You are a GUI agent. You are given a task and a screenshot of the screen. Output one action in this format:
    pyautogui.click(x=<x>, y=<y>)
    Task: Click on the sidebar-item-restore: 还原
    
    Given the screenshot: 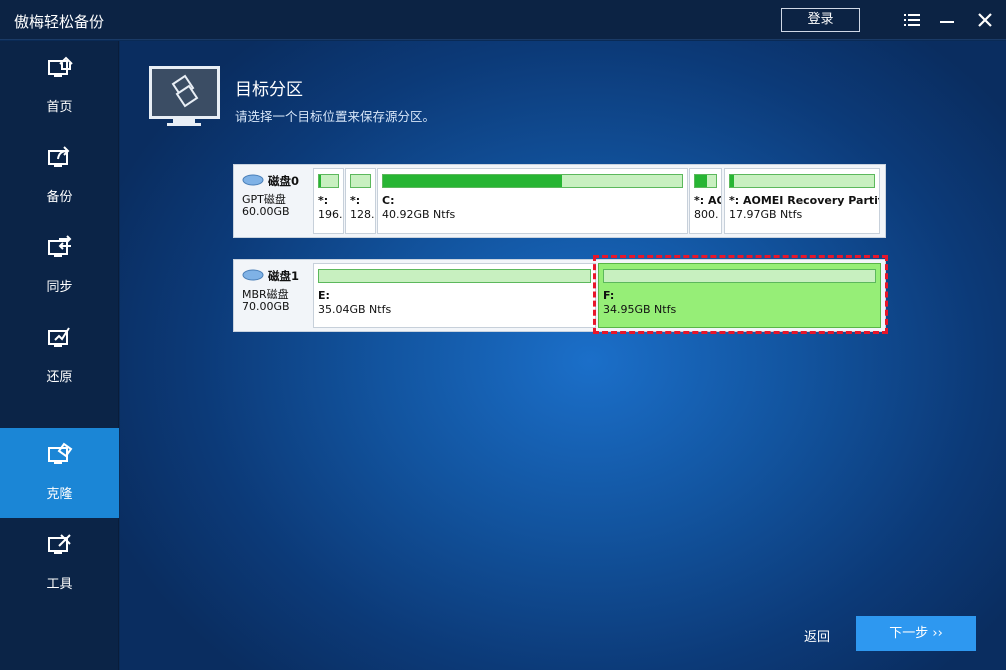 What is the action you would take?
    pyautogui.click(x=59, y=356)
    